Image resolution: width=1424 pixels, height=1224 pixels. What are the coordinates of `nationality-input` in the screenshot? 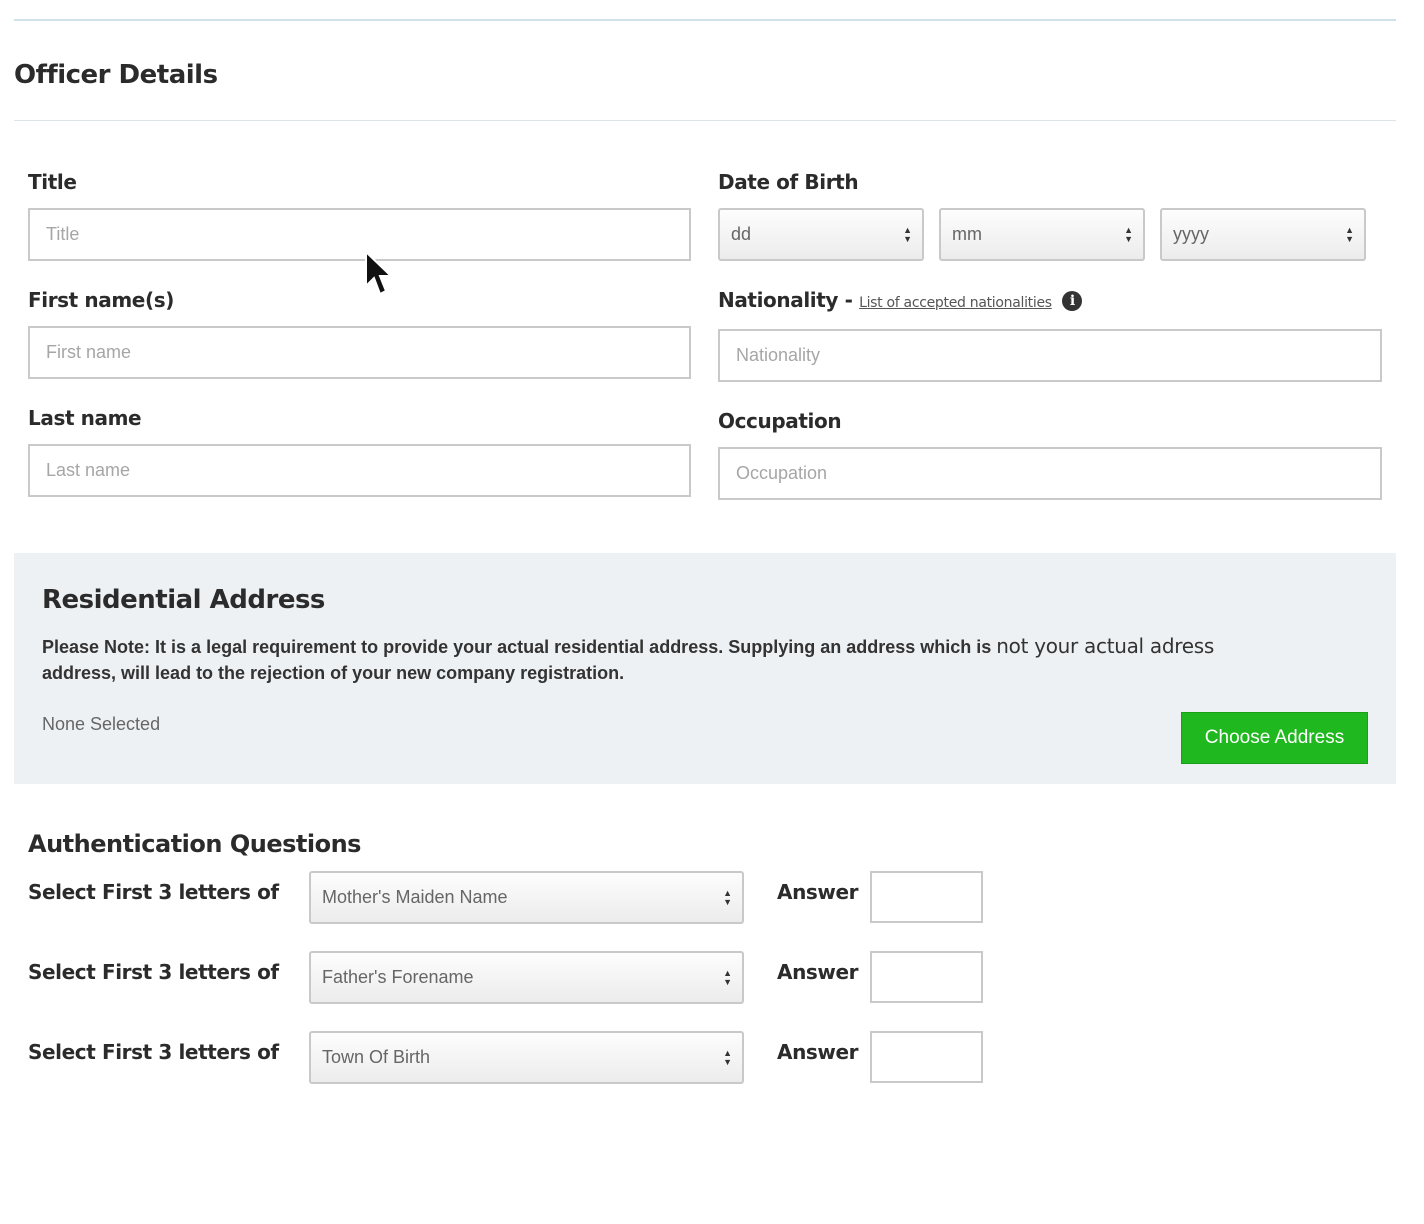 It's located at (1050, 355).